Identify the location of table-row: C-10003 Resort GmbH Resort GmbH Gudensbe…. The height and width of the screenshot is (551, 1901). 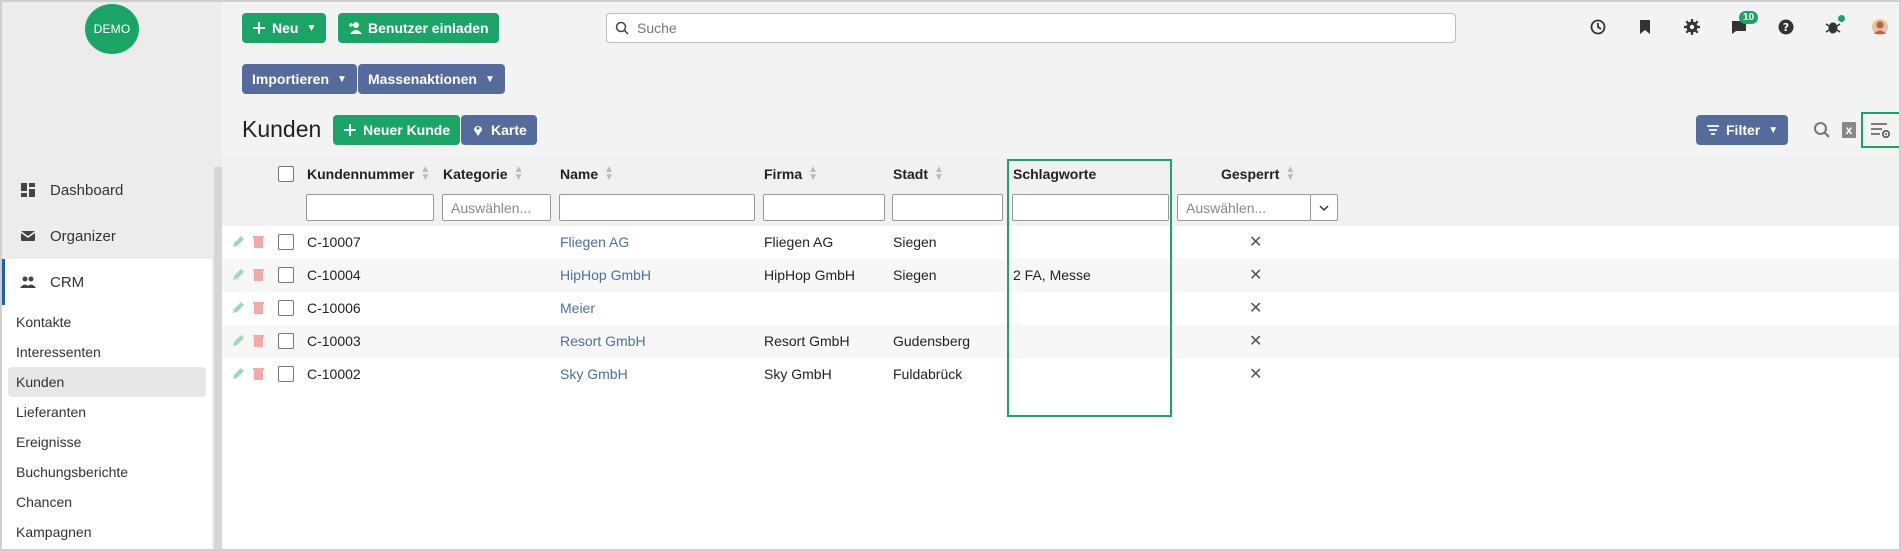
(1060, 341).